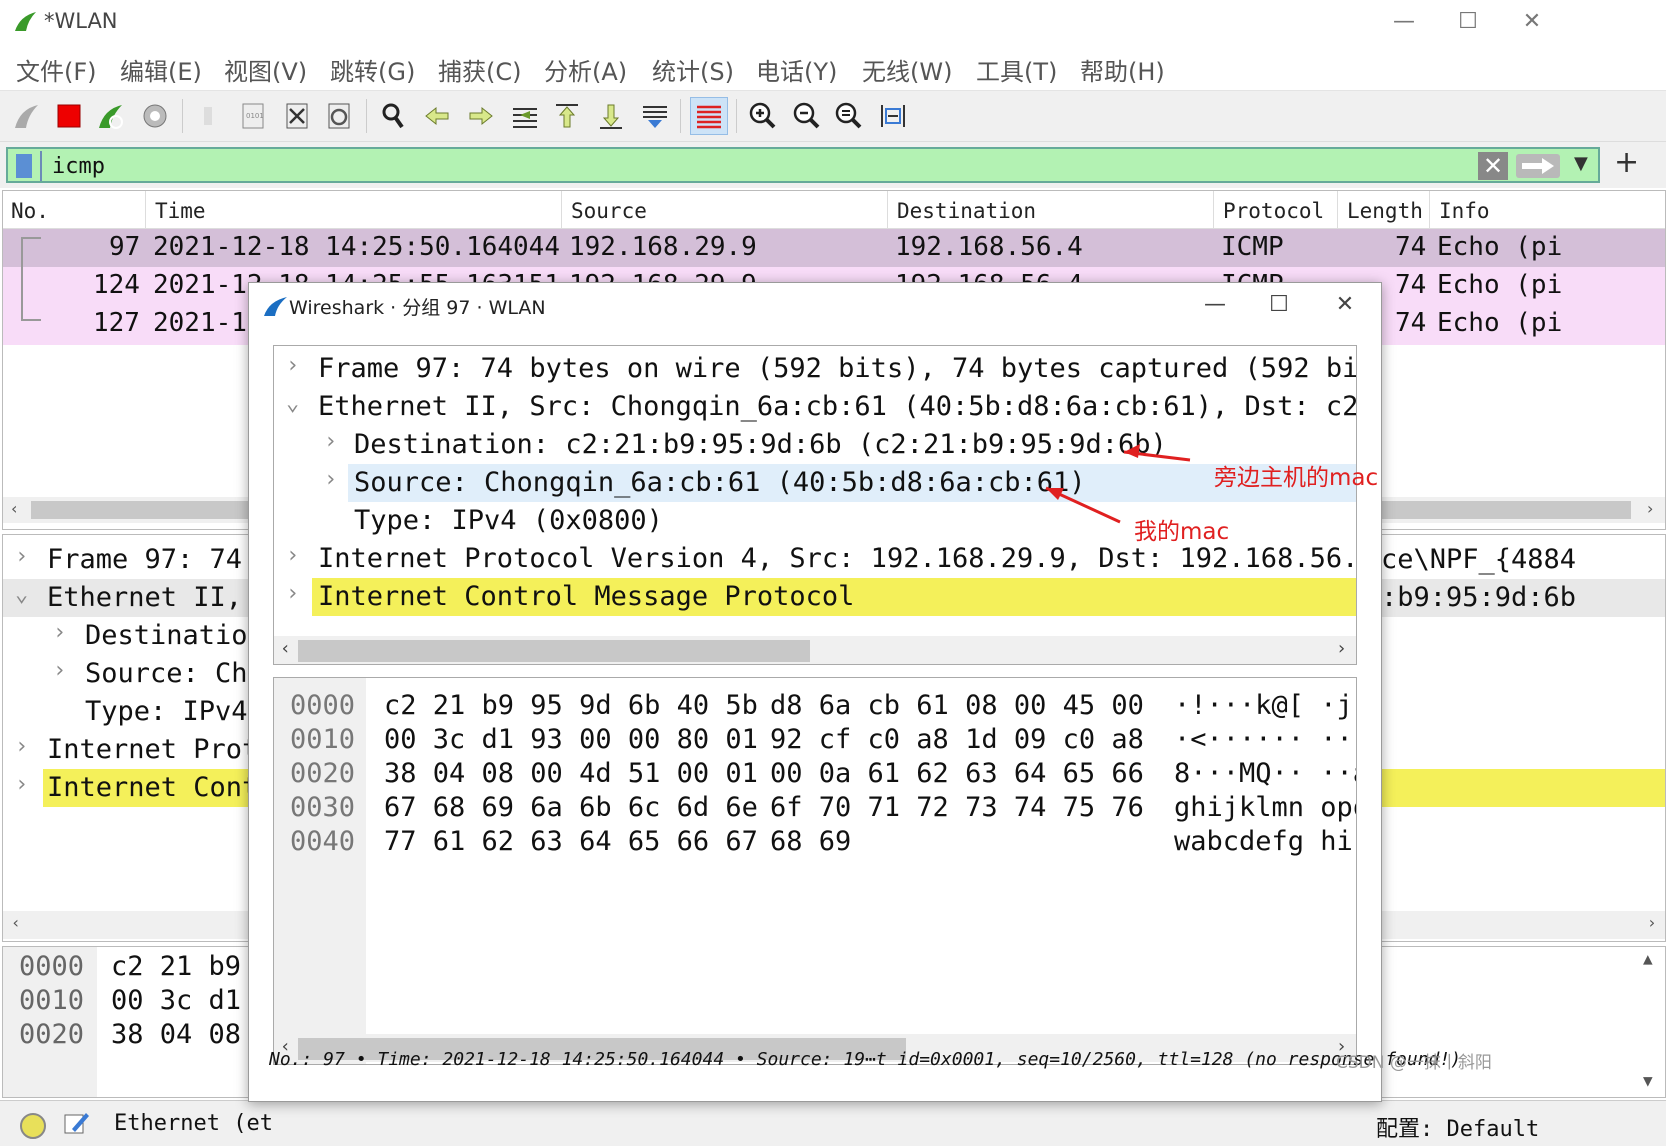 The height and width of the screenshot is (1146, 1666). Describe the element at coordinates (22, 594) in the screenshot. I see `chevron-down-icon: ⌄` at that location.